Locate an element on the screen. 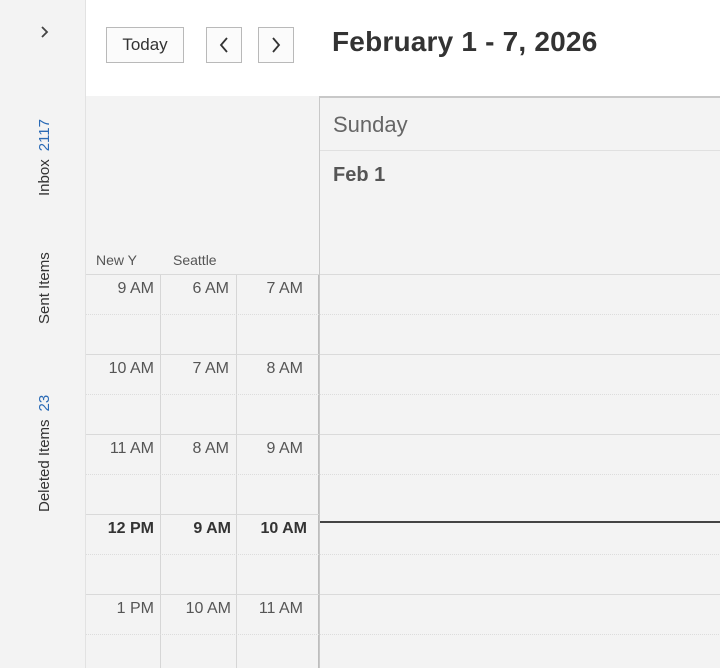 The image size is (720, 668). timezone-label-seattle: Seattle is located at coordinates (195, 260).